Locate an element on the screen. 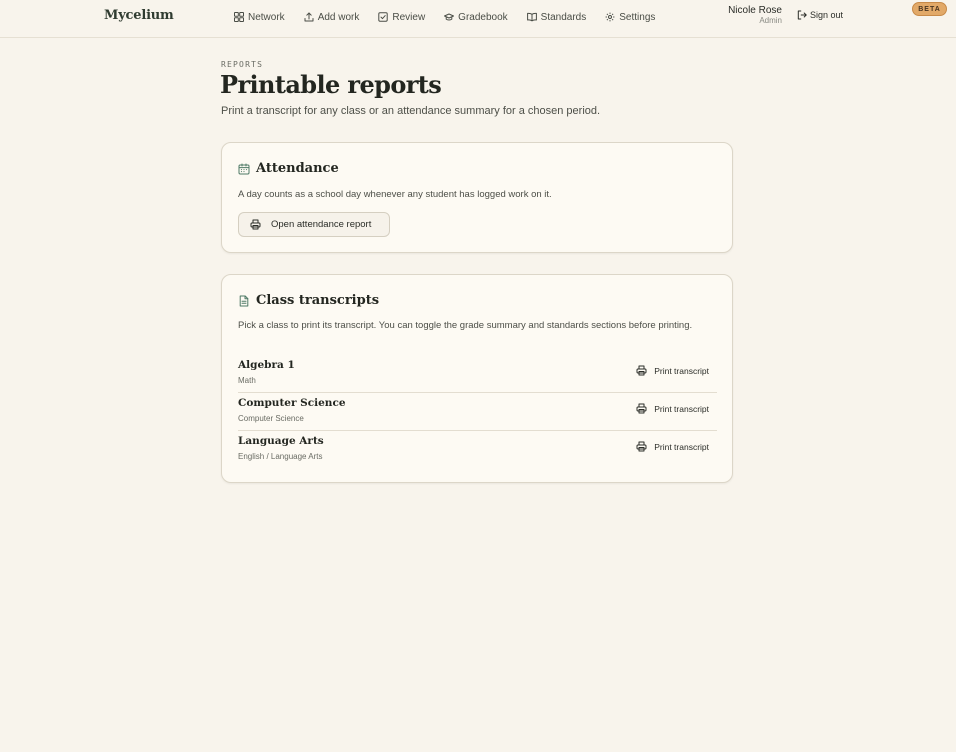  graduation-cap-icon is located at coordinates (449, 17).